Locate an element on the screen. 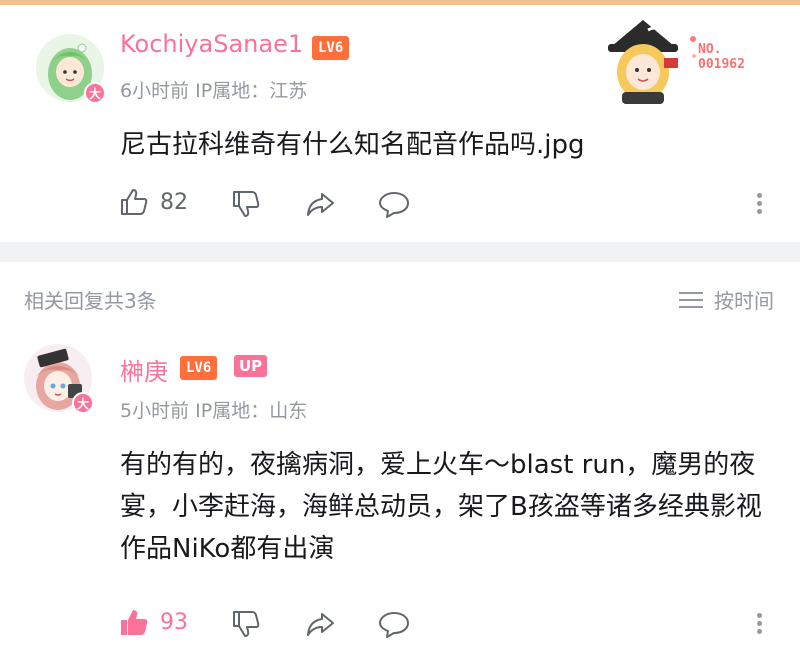 This screenshot has width=800, height=663. comment-meta: 6小时前 IP属地：江苏 is located at coordinates (214, 91).